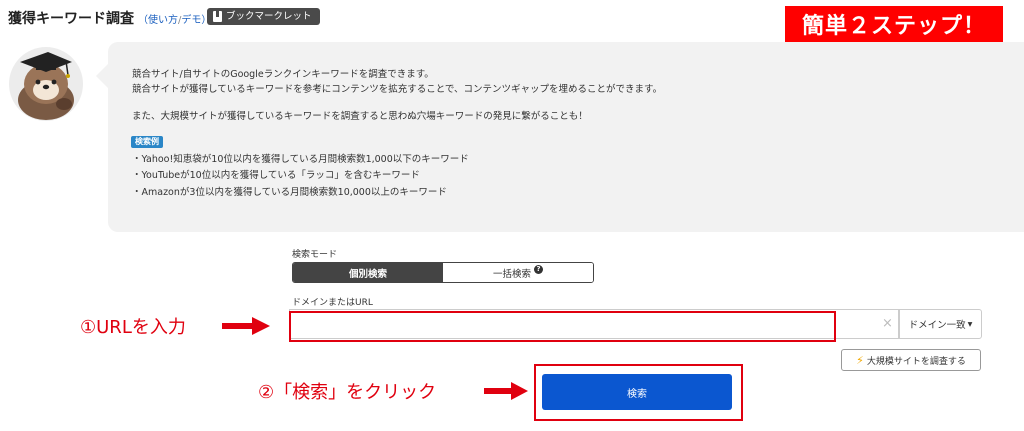  I want to click on page-title: 獲得キーワード調査, so click(71, 19).